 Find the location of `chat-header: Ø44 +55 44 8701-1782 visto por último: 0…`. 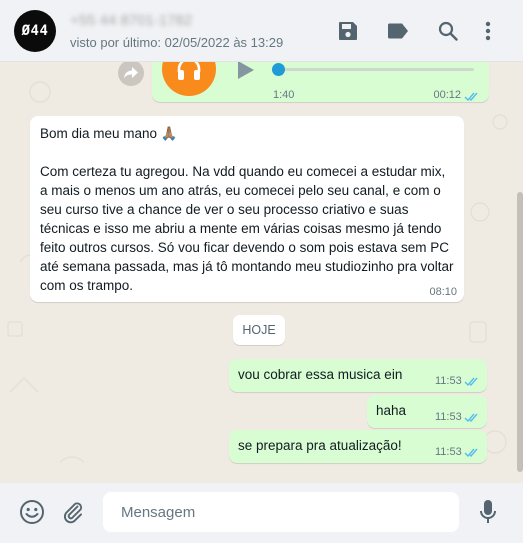

chat-header: Ø44 +55 44 8701-1782 visto por último: 0… is located at coordinates (261, 31).